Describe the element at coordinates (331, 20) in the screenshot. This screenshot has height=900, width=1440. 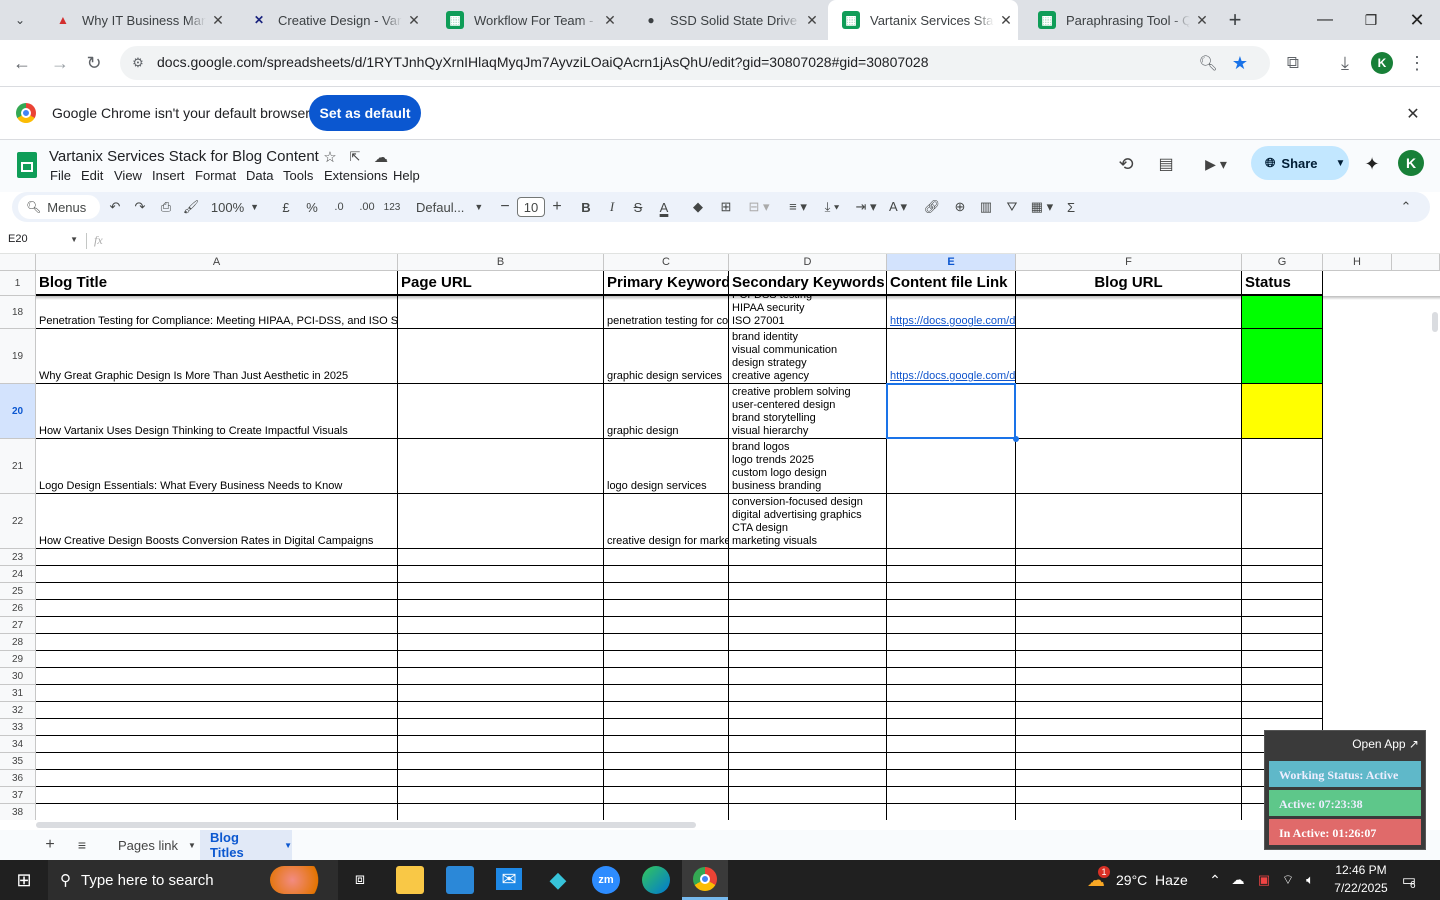
I see `browser-tab: ✕Creative Design - Vartan✕` at that location.